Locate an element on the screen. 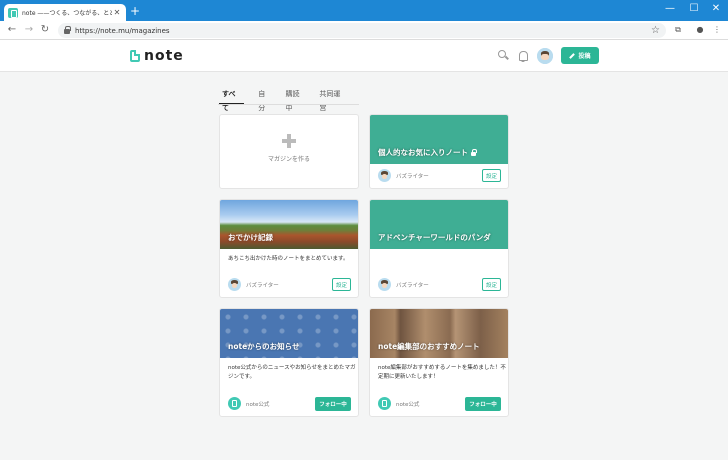 This screenshot has height=460, width=728. magazine-cover: おでかけ記録 is located at coordinates (289, 224).